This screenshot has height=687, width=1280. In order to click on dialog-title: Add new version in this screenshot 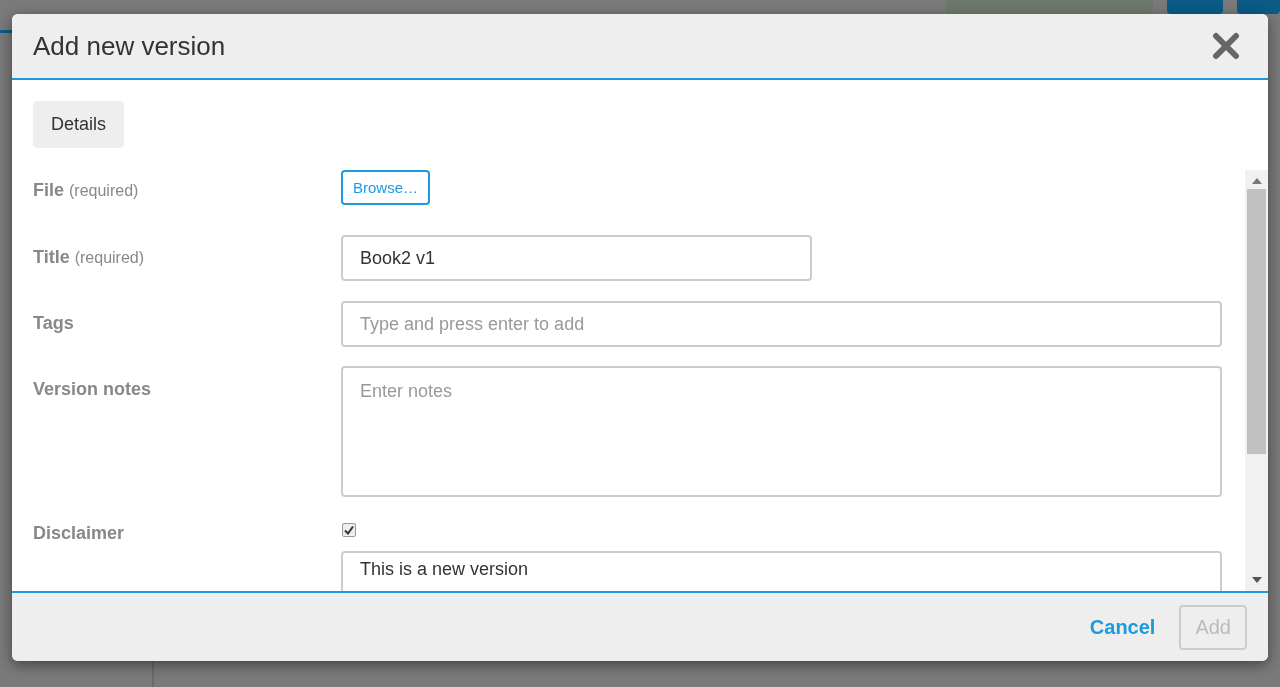, I will do `click(129, 46)`.